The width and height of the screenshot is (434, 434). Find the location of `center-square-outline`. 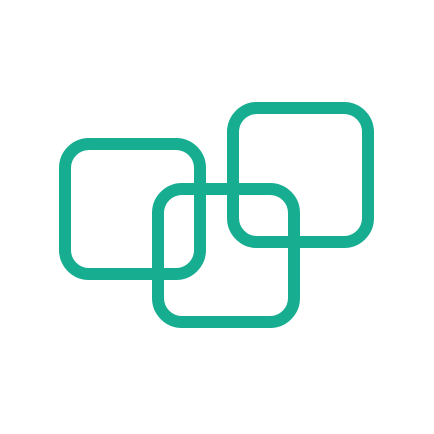

center-square-outline is located at coordinates (226, 255).